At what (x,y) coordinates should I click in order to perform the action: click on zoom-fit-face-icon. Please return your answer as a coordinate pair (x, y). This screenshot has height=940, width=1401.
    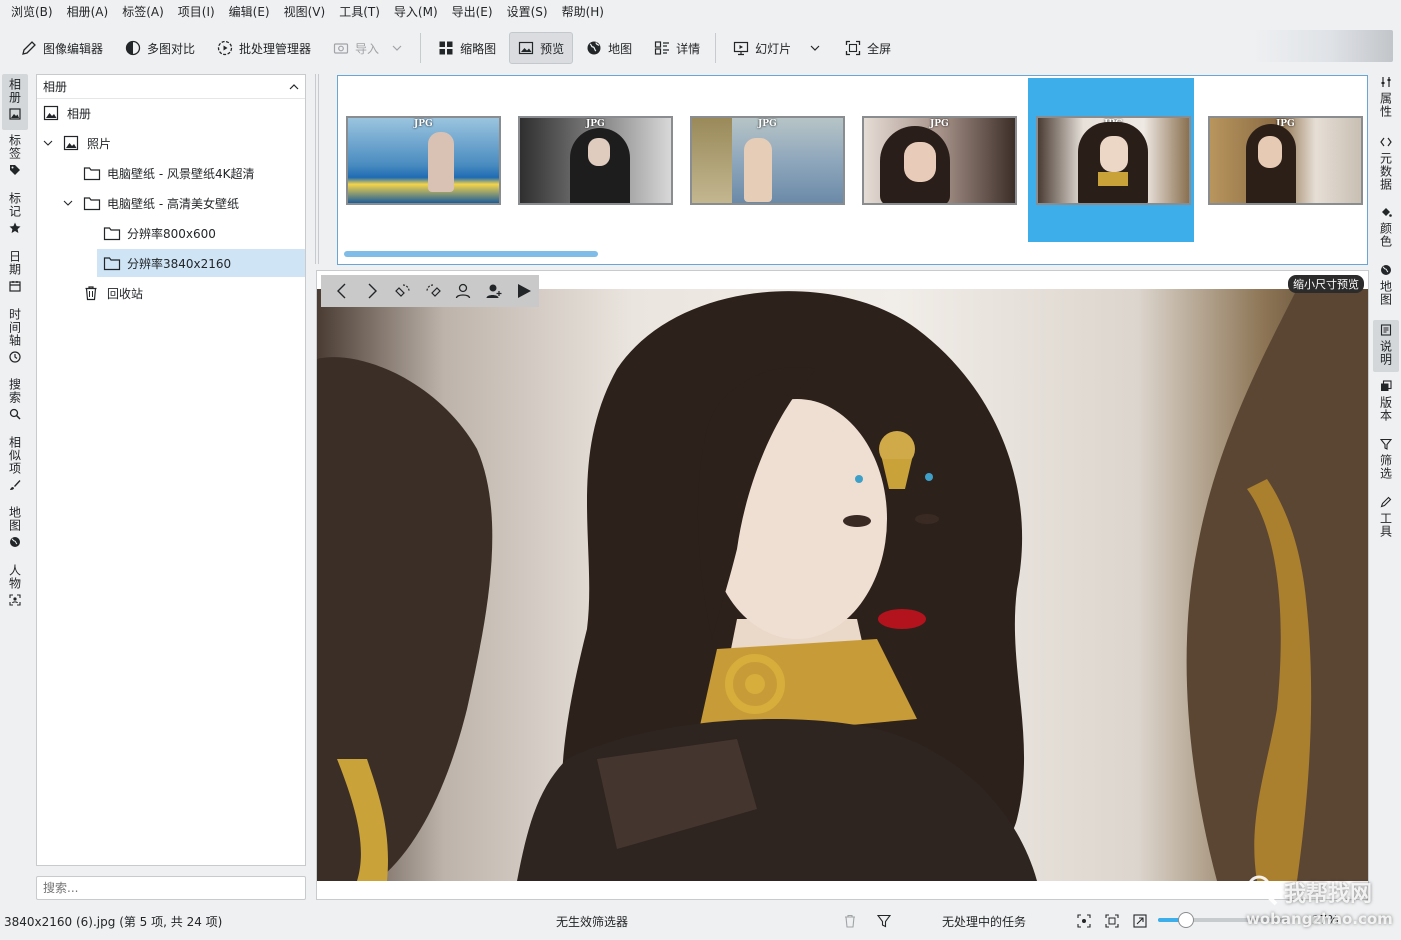
    Looking at the image, I should click on (1084, 921).